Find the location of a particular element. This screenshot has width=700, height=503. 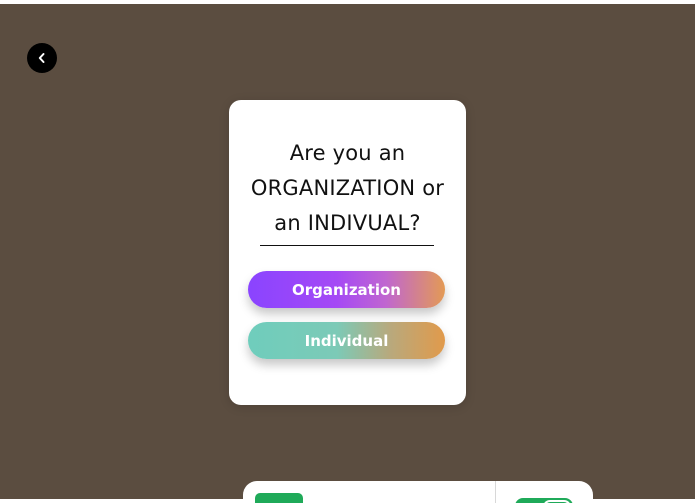

individual-button-label: Individual is located at coordinates (346, 340).